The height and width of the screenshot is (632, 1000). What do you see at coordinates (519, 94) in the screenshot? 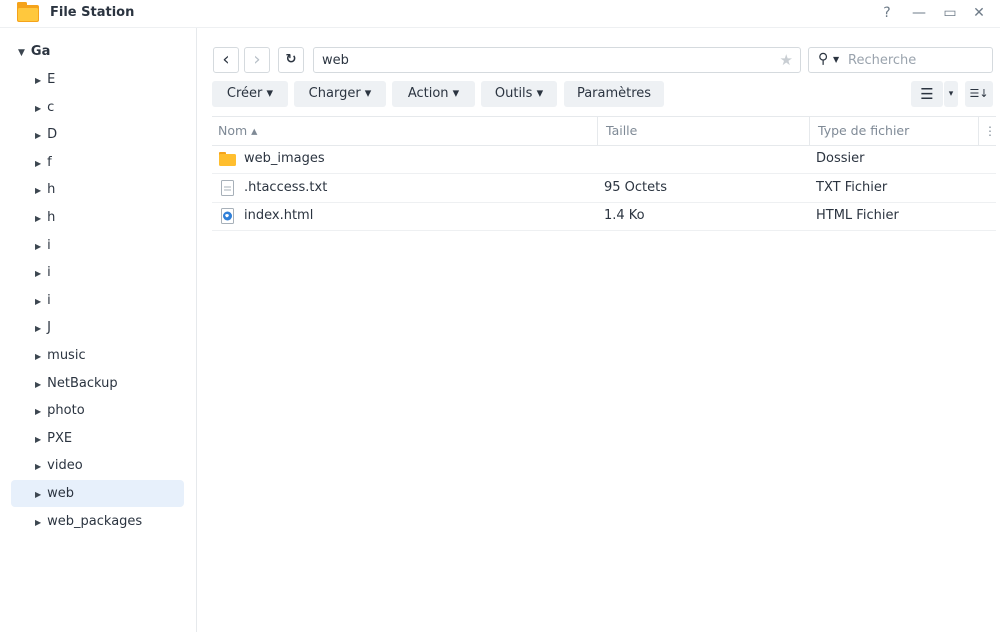
I see `tools-button: Outils ▾` at bounding box center [519, 94].